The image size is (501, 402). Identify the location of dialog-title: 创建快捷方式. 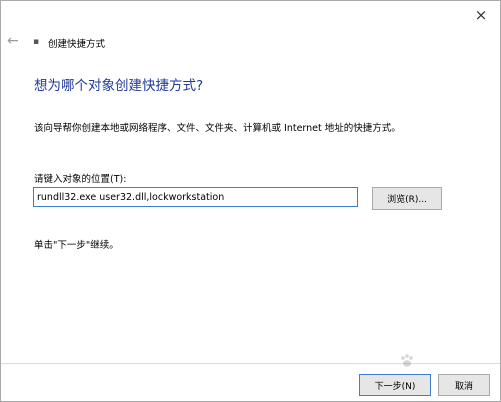
(77, 44).